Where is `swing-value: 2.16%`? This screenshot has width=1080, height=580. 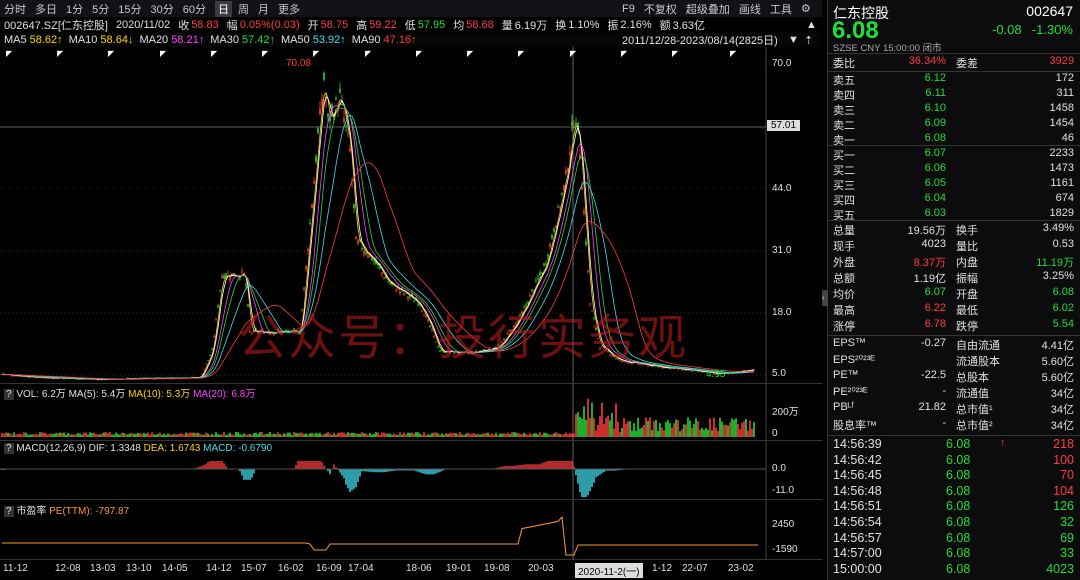
swing-value: 2.16% is located at coordinates (636, 24).